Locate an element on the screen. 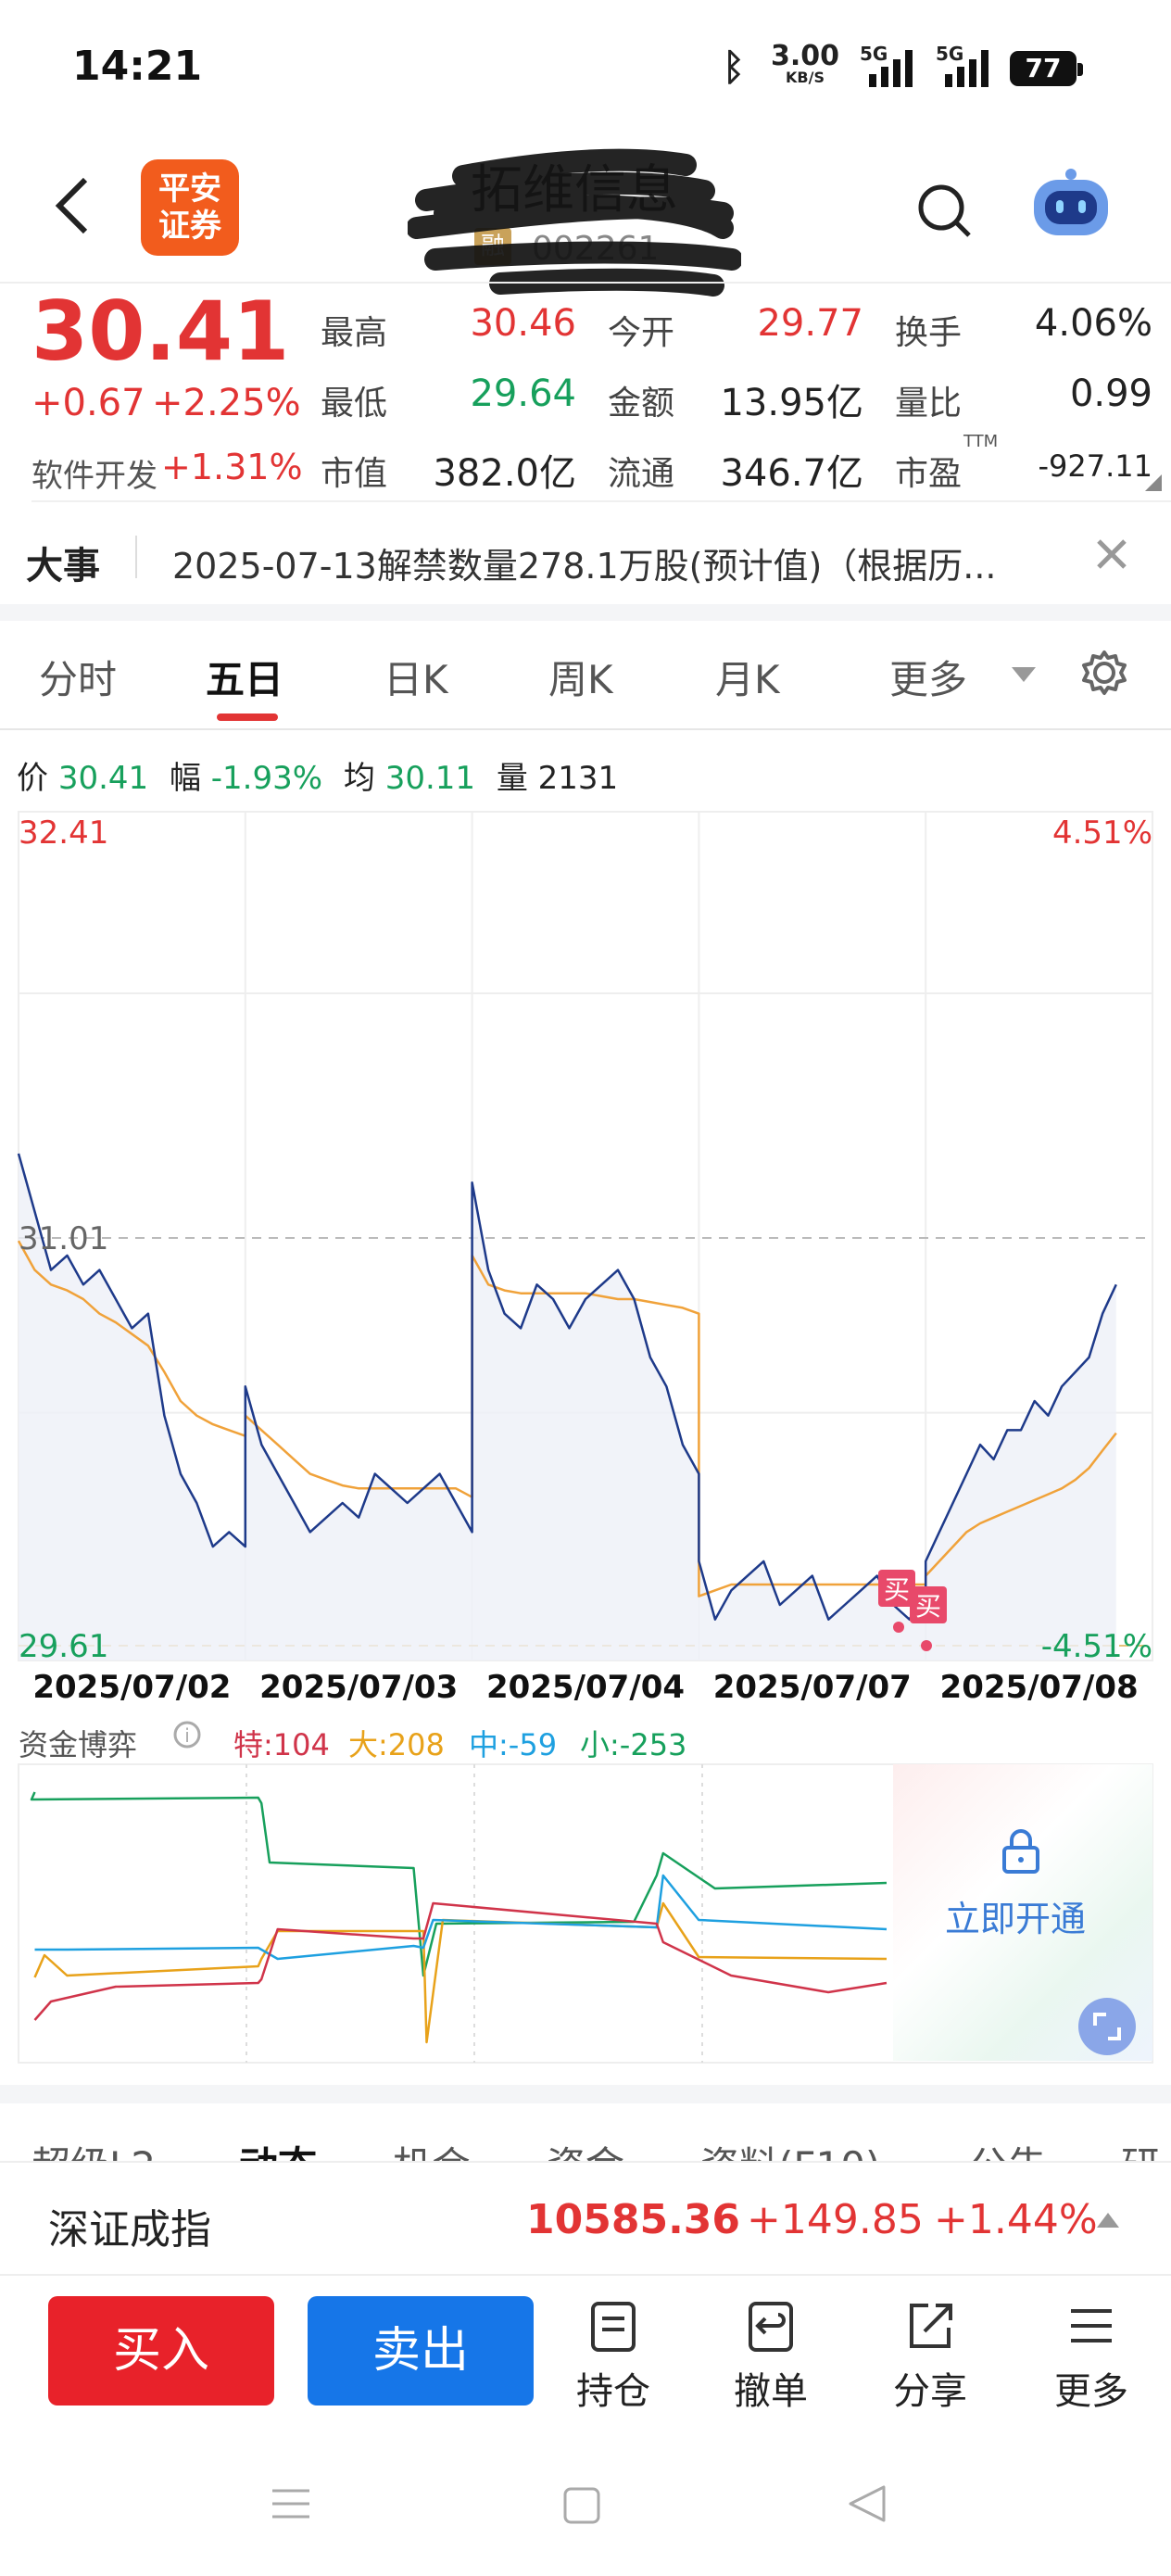 The width and height of the screenshot is (1171, 2576). search-icon is located at coordinates (945, 210).